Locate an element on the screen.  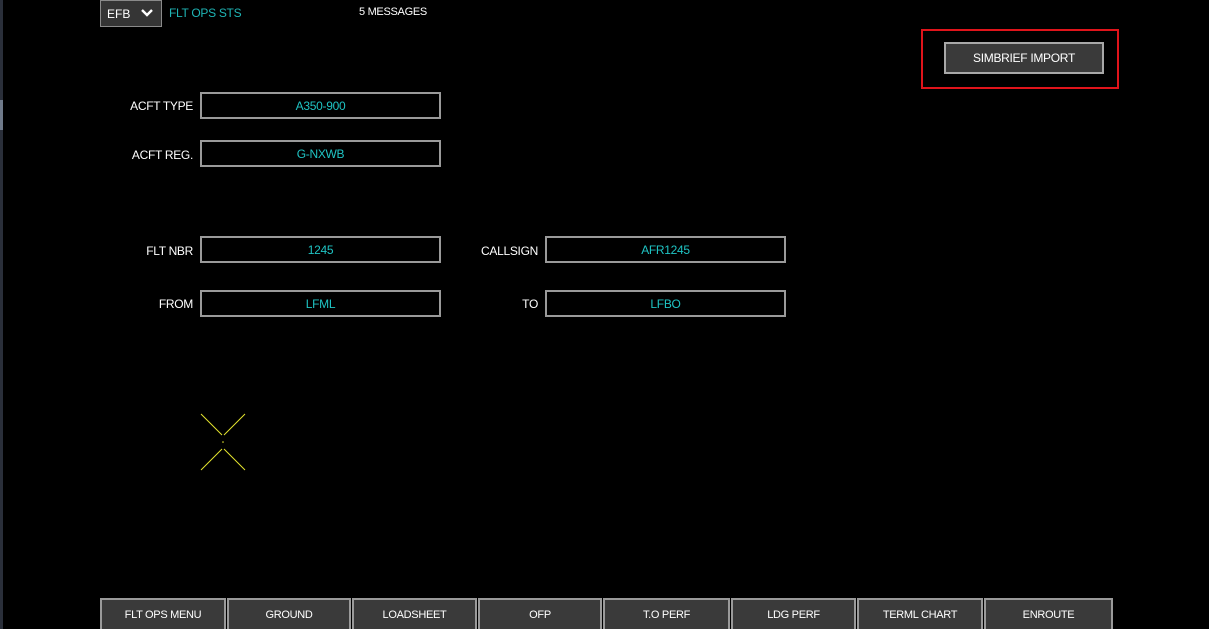
flt-nbr-label: FLT NBR is located at coordinates (169, 251).